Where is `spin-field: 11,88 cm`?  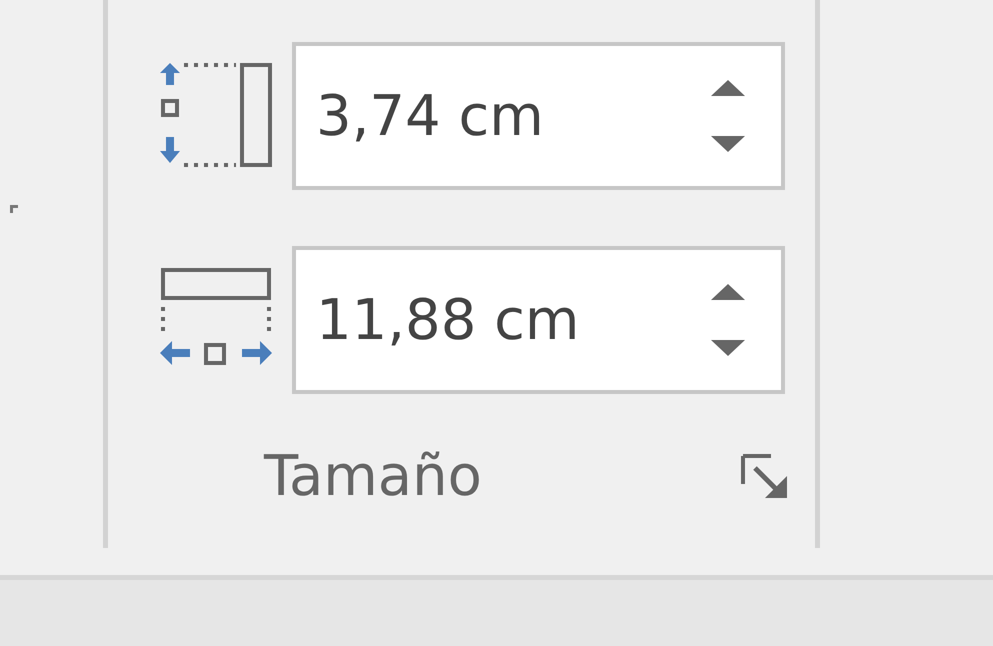 spin-field: 11,88 cm is located at coordinates (538, 320).